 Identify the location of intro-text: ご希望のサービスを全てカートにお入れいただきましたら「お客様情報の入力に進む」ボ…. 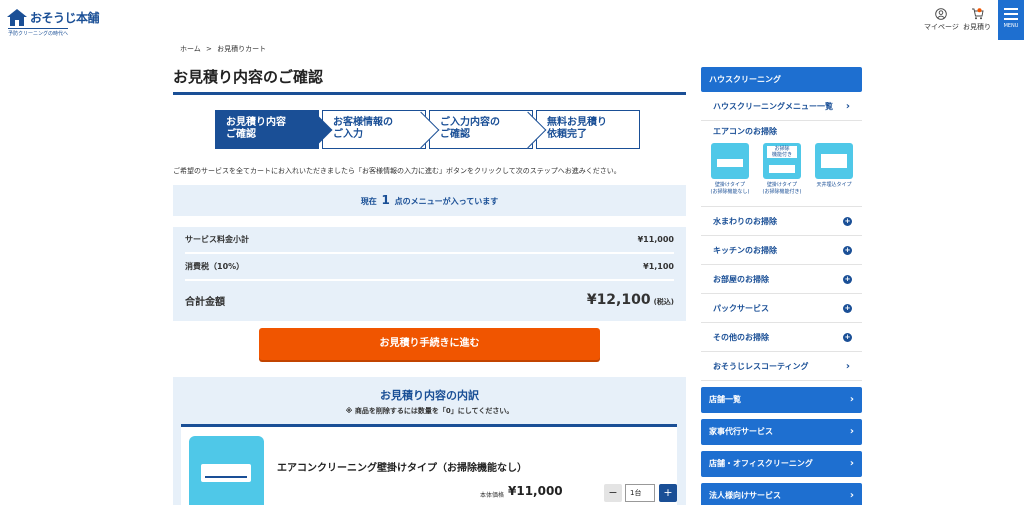
(397, 171).